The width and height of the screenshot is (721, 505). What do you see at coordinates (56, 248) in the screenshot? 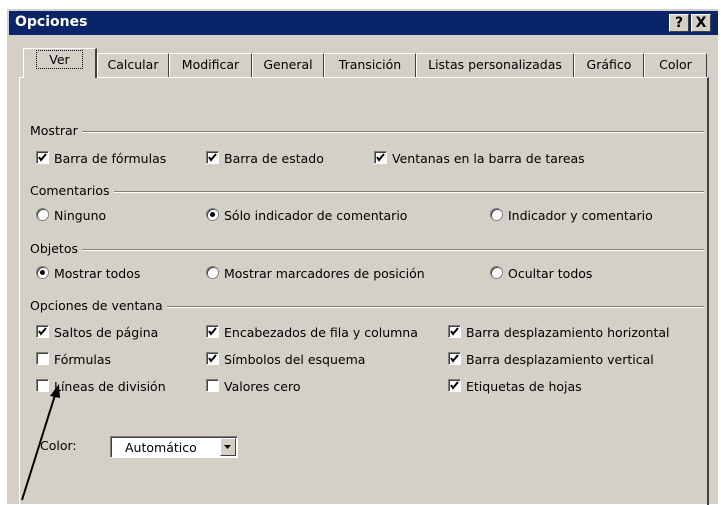
I see `group-label-objetos: Objetos` at bounding box center [56, 248].